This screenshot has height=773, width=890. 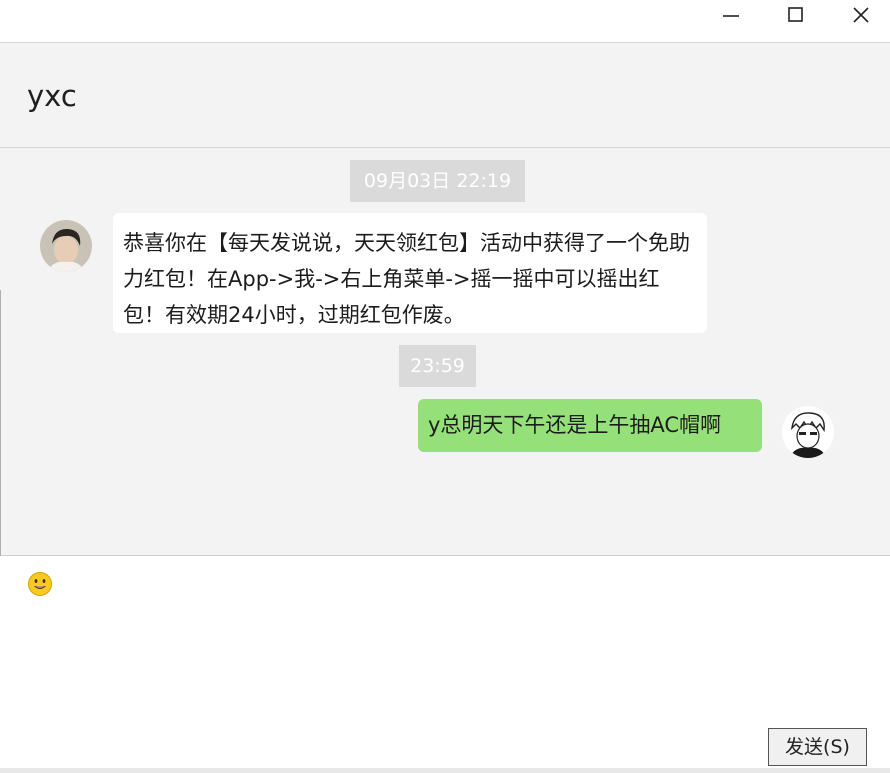 I want to click on outgoing-message-bubble: y总明天下午还是上午抽AC帽啊, so click(x=590, y=425).